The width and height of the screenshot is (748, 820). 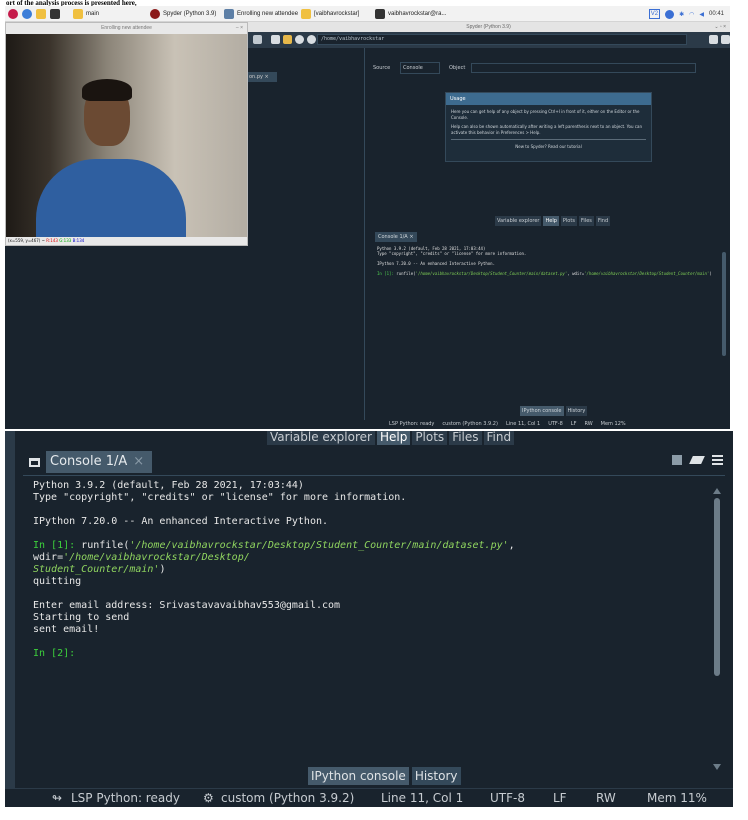 What do you see at coordinates (717, 587) in the screenshot?
I see `scrollbar-thumb` at bounding box center [717, 587].